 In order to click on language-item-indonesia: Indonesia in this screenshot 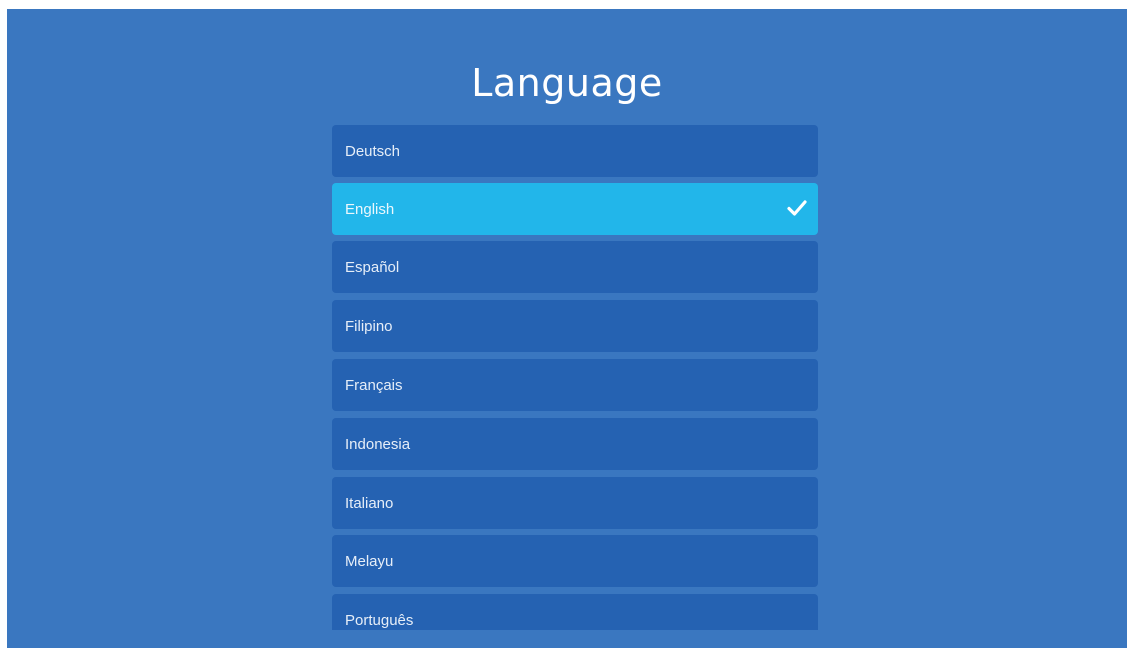, I will do `click(575, 444)`.